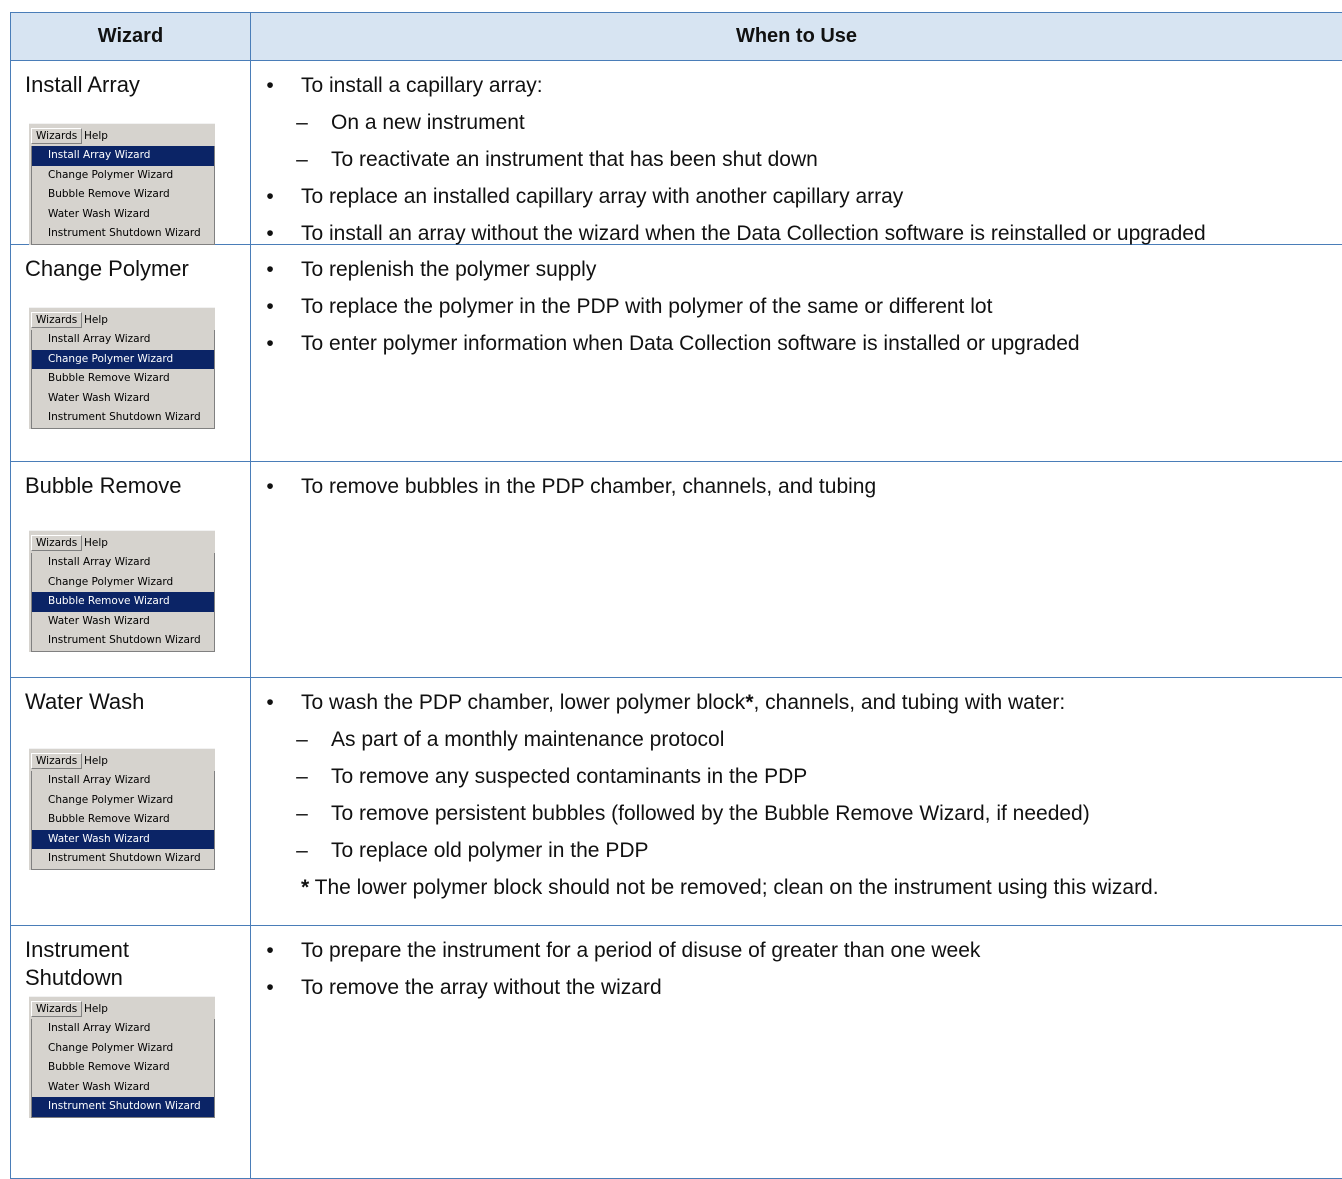  I want to click on wizard-name: Water Wash, so click(85, 701).